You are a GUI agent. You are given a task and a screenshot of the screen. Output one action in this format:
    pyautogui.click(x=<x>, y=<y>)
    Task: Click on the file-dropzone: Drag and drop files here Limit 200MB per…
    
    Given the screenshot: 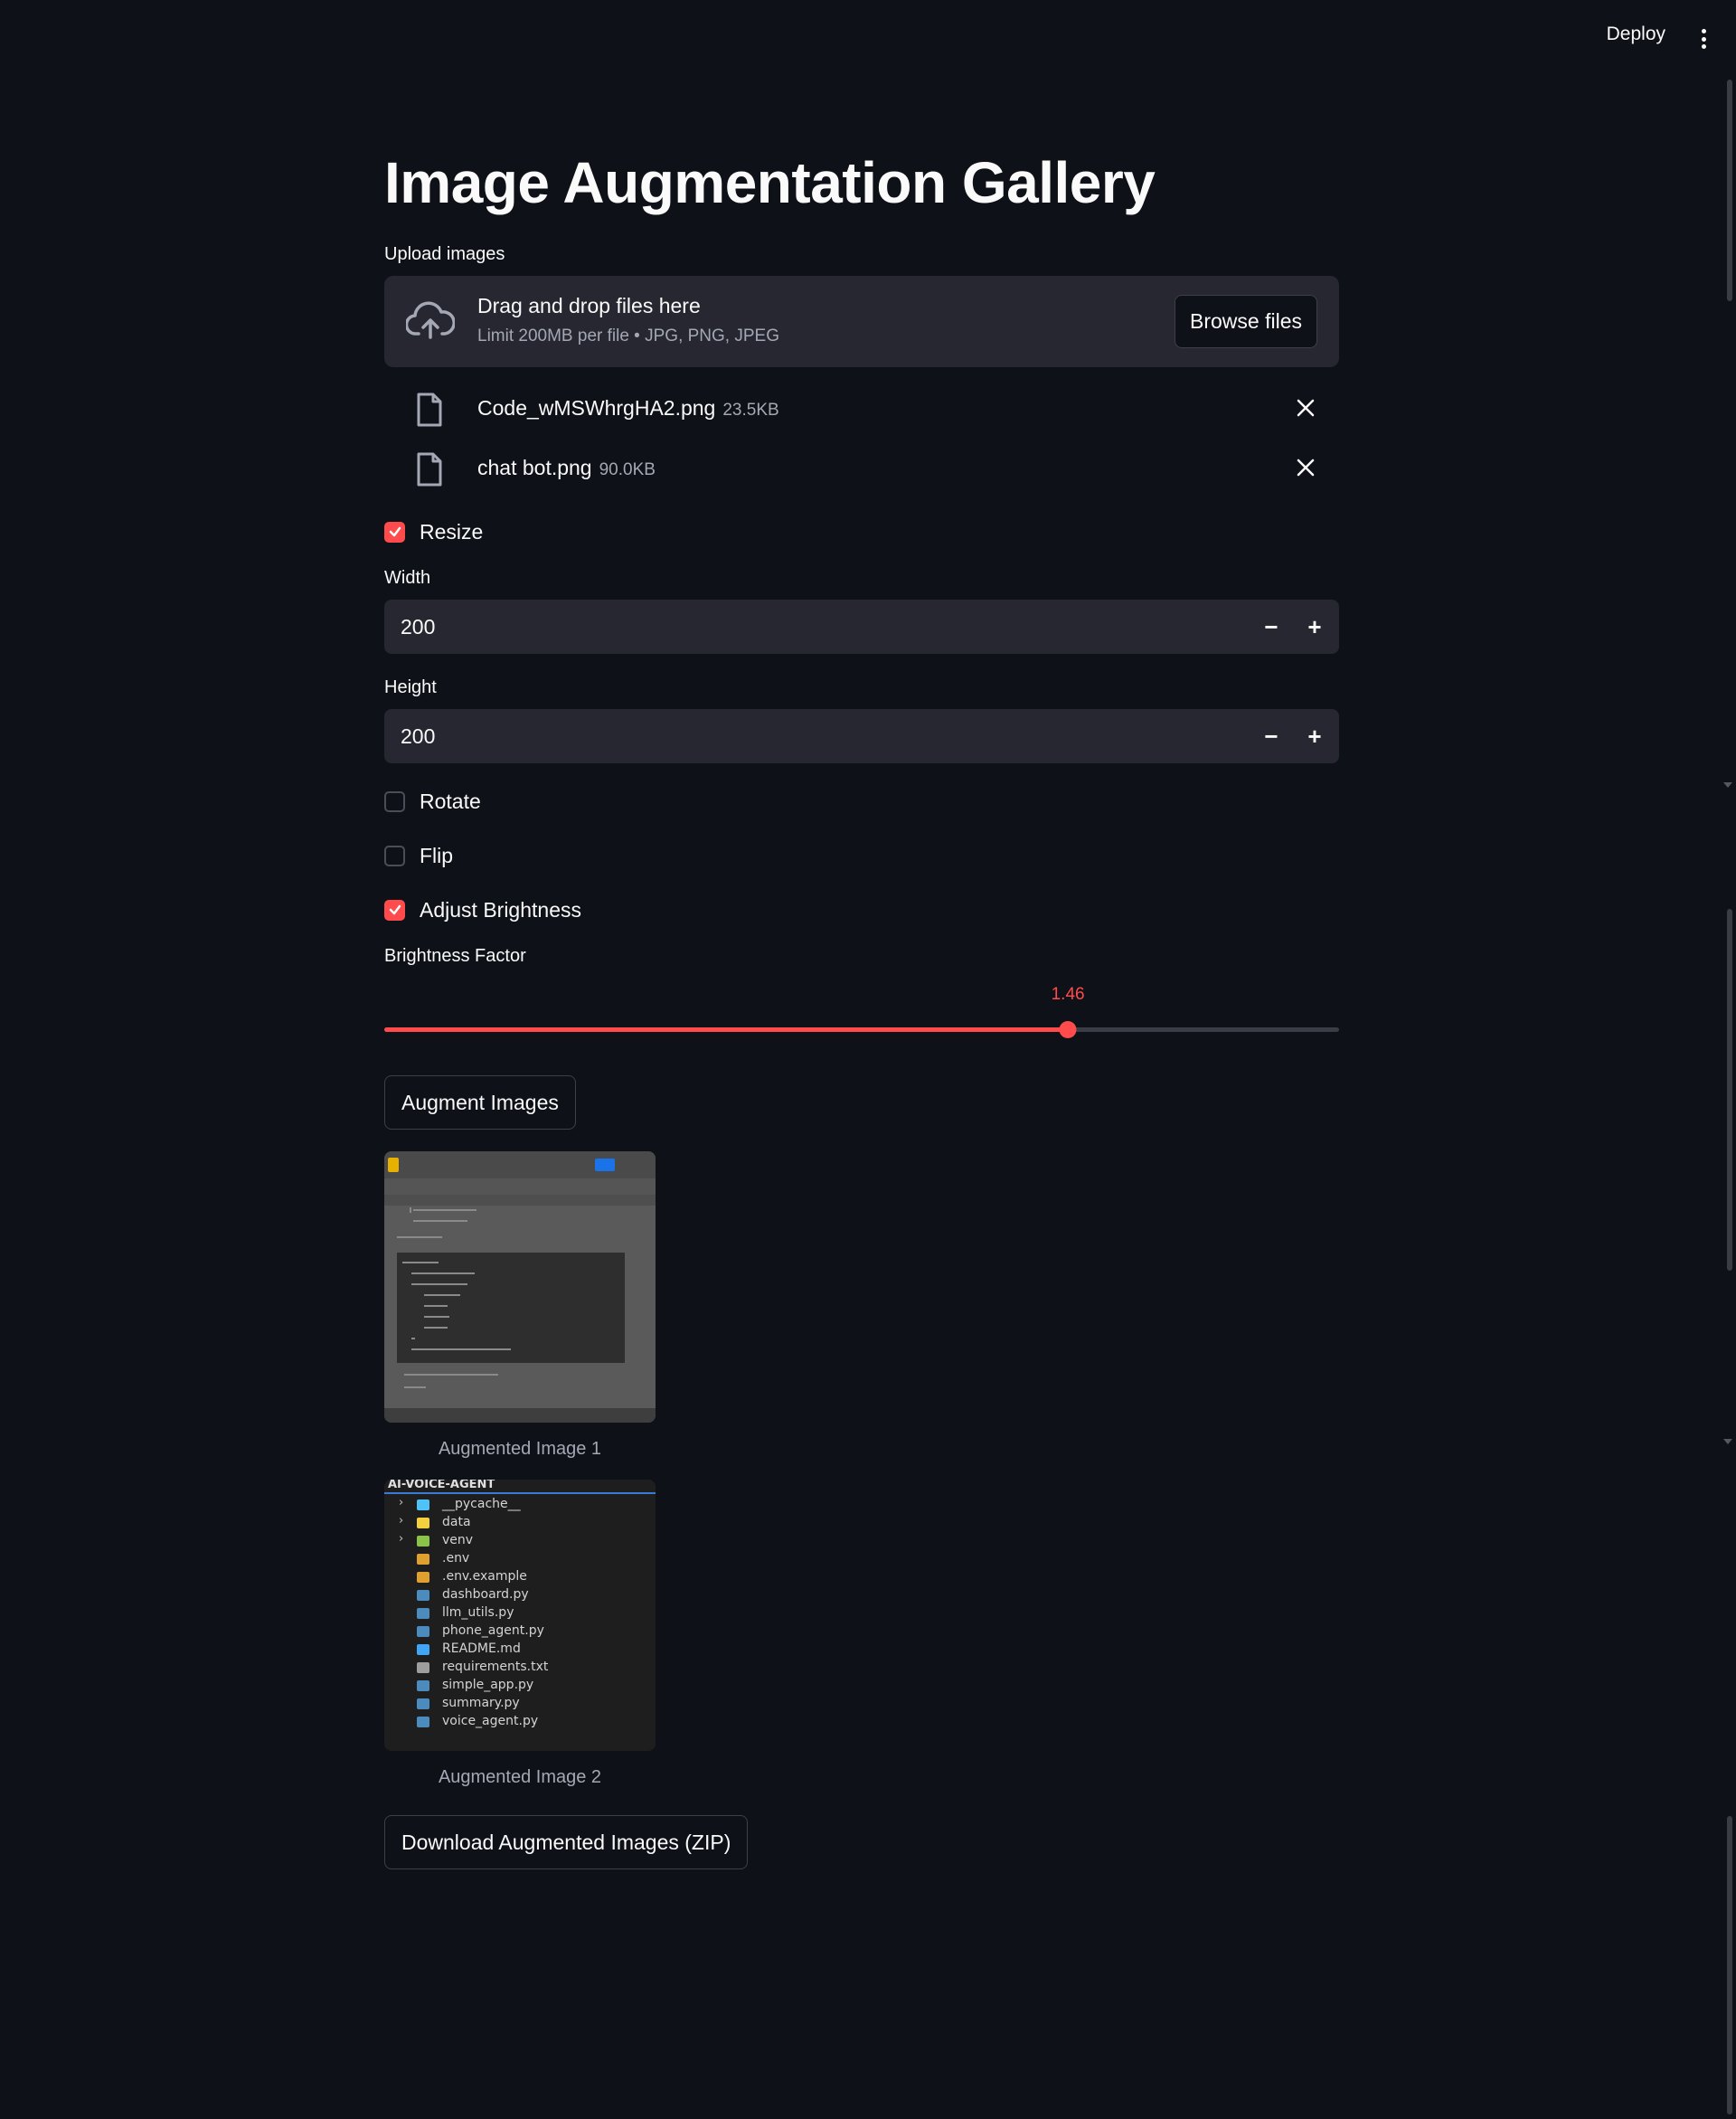 What is the action you would take?
    pyautogui.click(x=862, y=321)
    